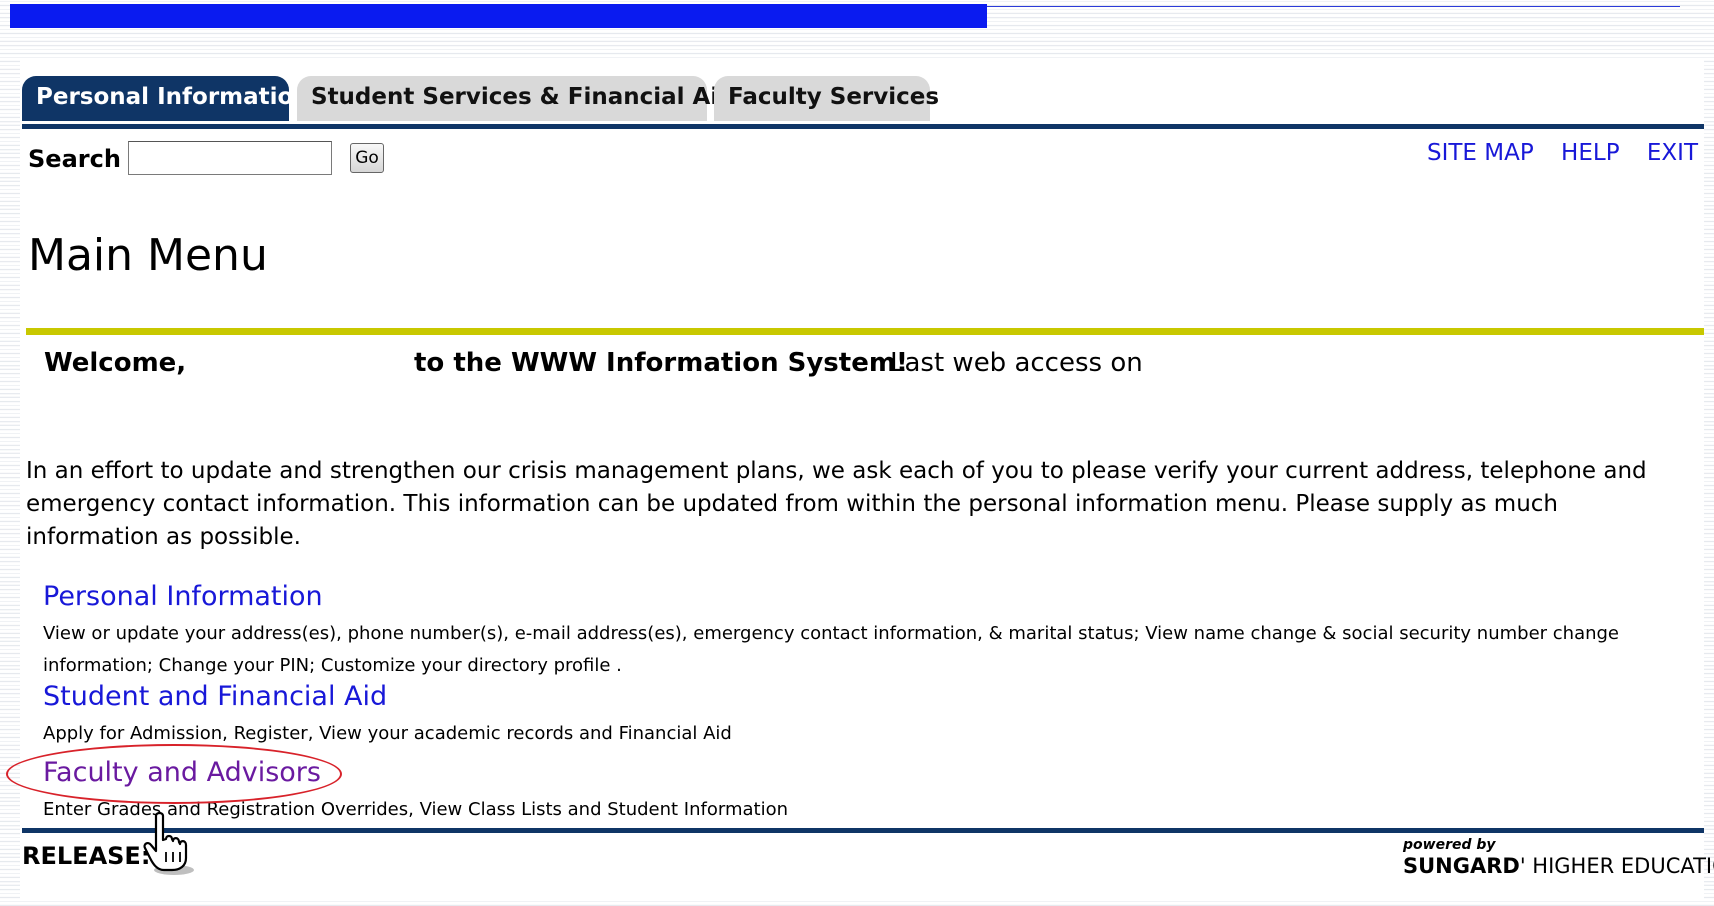 This screenshot has height=906, width=1714. What do you see at coordinates (367, 158) in the screenshot?
I see `go-button: Go` at bounding box center [367, 158].